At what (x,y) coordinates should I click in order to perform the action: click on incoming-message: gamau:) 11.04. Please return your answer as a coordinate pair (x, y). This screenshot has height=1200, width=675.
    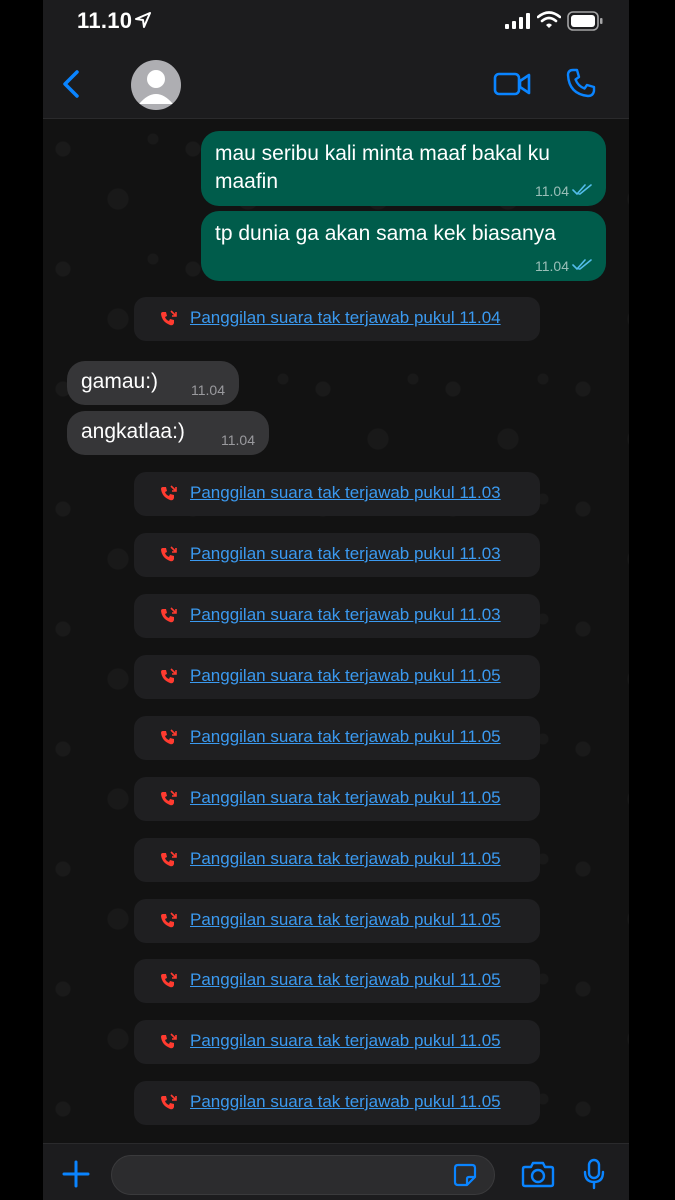
    Looking at the image, I should click on (153, 383).